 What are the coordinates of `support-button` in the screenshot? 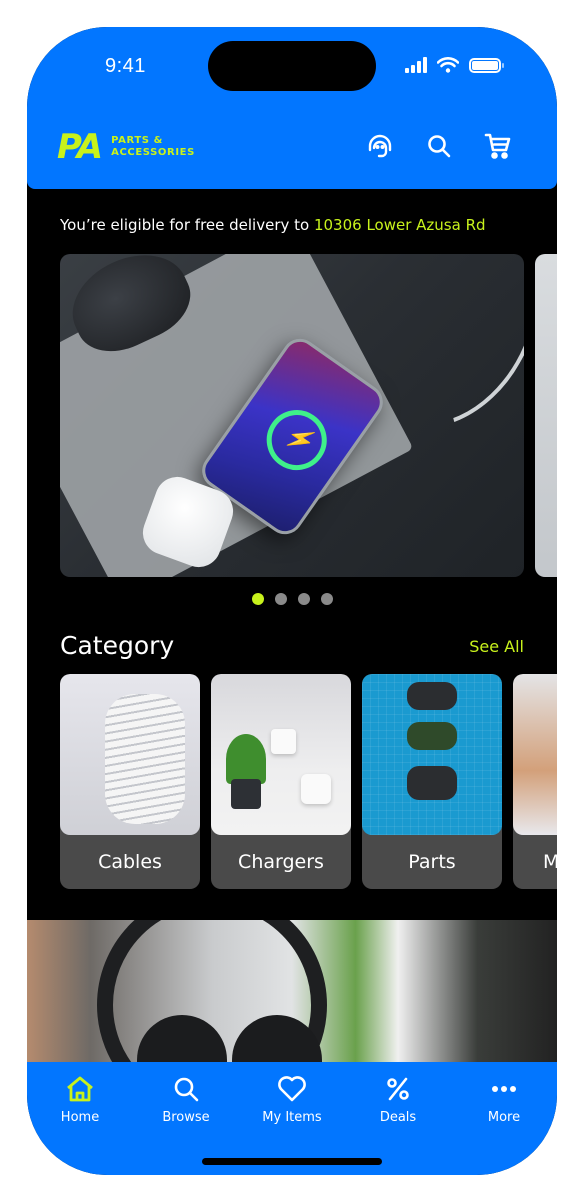 It's located at (380, 146).